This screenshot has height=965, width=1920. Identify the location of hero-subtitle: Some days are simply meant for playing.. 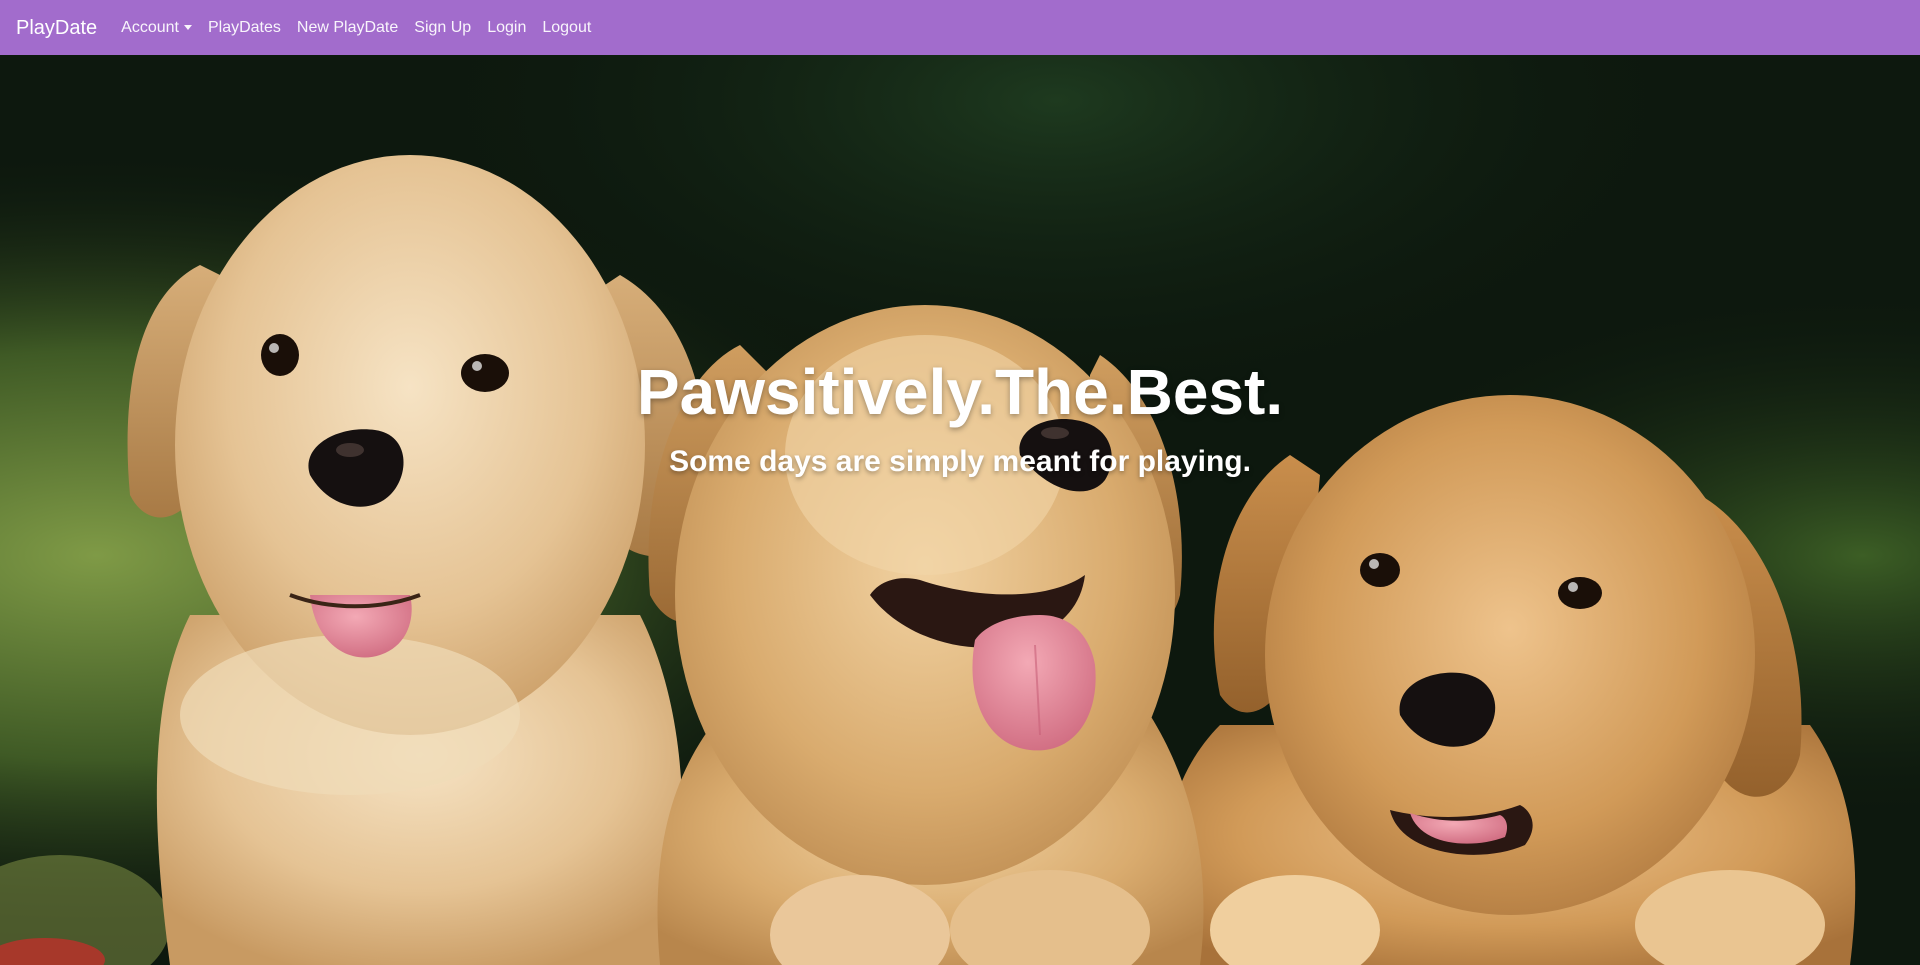
(960, 461).